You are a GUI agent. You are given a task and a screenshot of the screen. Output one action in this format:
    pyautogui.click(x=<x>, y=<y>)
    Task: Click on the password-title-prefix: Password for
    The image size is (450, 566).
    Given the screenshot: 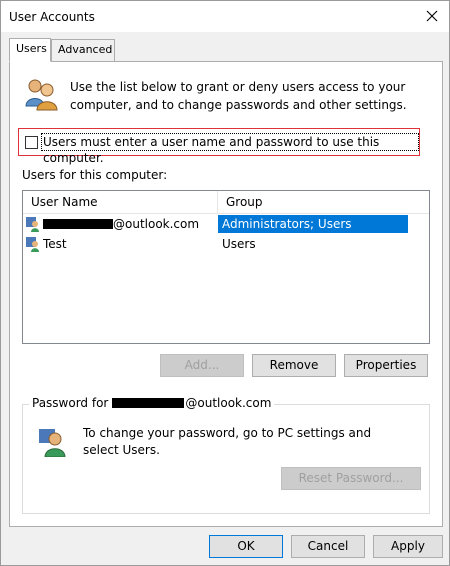 What is the action you would take?
    pyautogui.click(x=70, y=403)
    